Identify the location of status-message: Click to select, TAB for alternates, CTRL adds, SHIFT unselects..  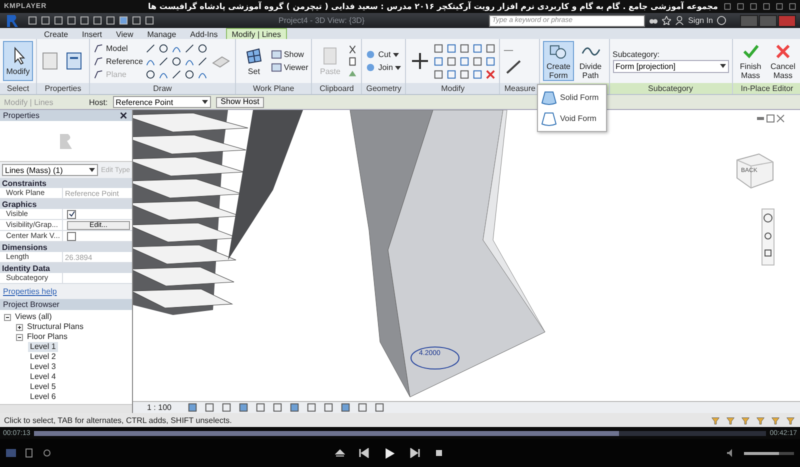
(118, 420).